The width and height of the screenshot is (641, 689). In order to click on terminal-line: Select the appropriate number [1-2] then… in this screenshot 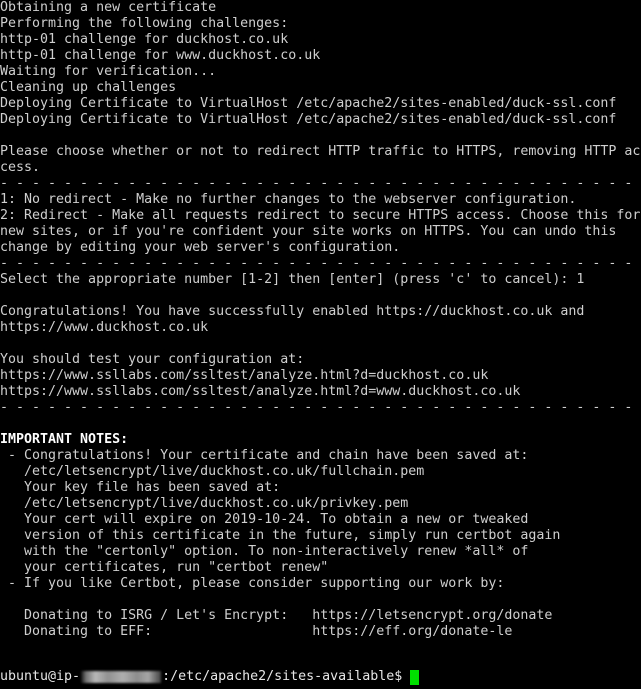, I will do `click(292, 279)`.